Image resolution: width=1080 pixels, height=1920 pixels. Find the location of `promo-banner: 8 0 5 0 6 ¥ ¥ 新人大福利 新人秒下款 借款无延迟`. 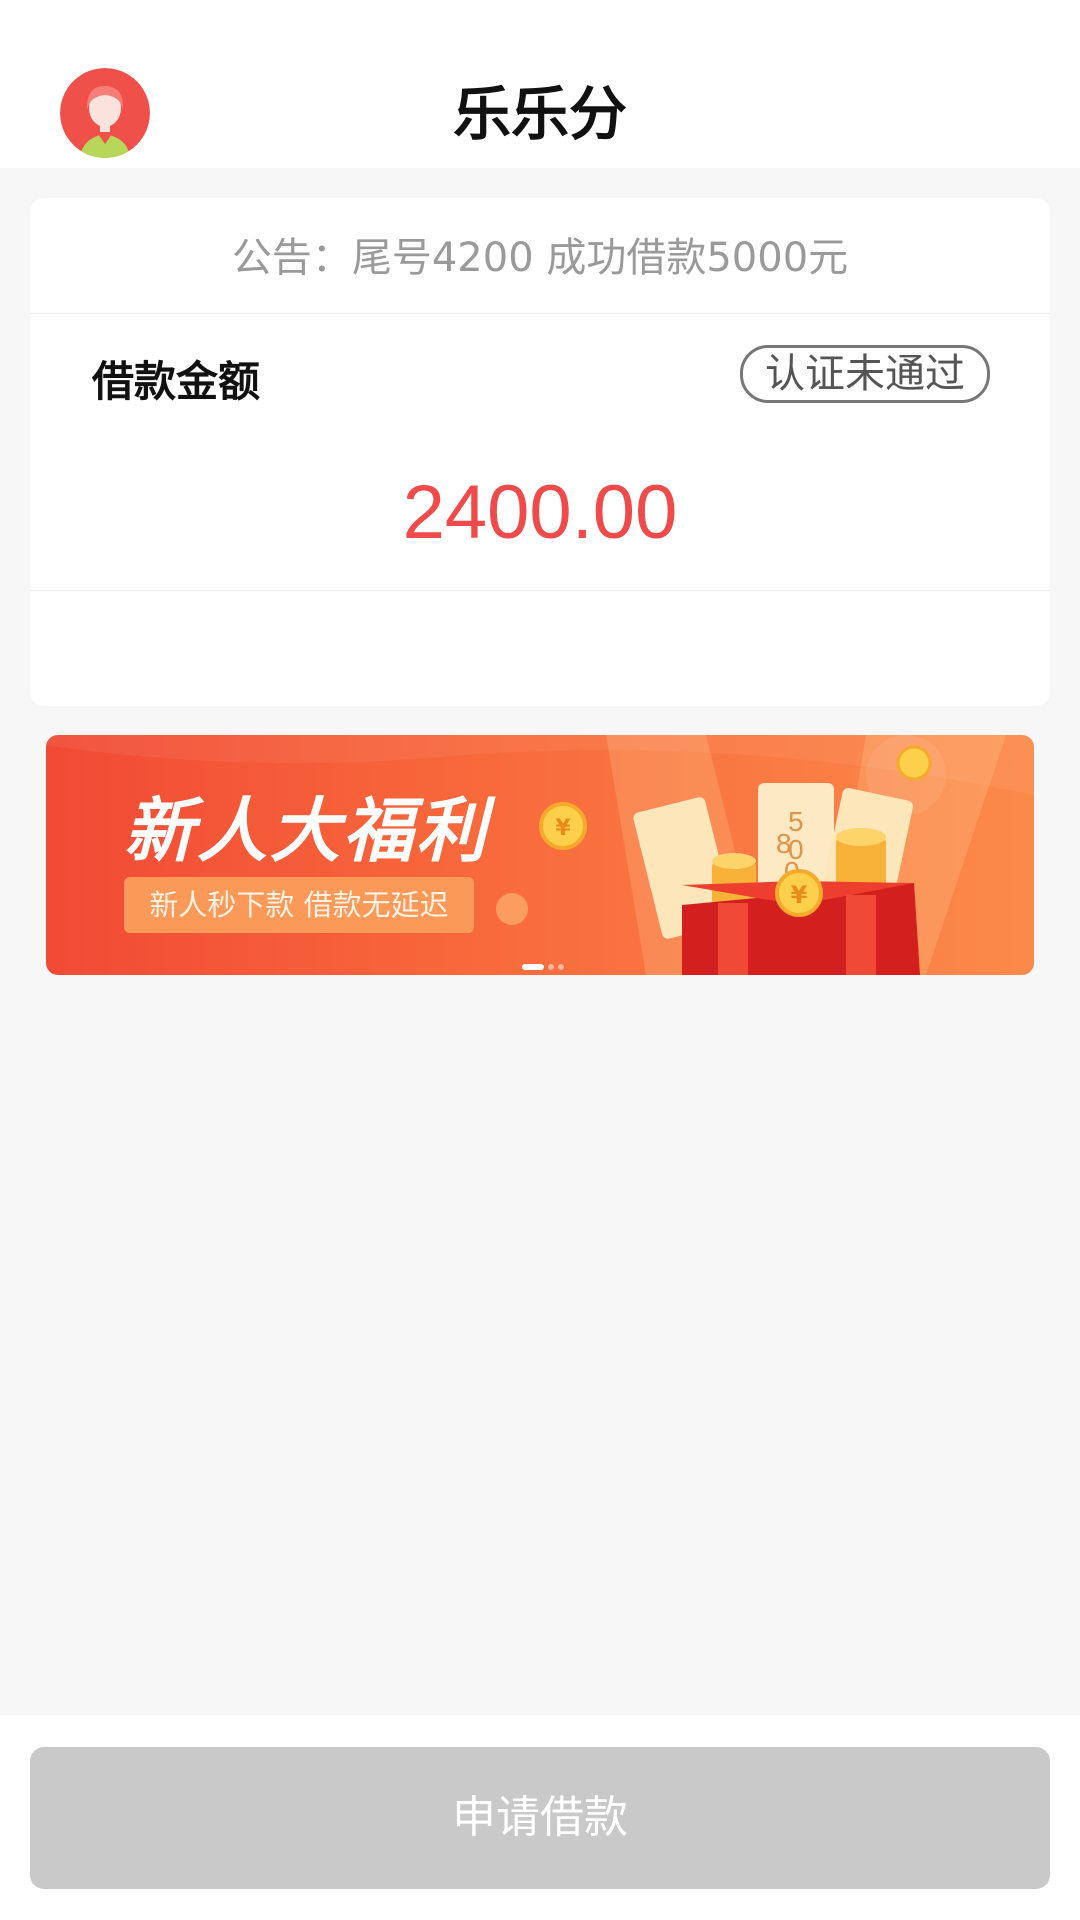

promo-banner: 8 0 5 0 6 ¥ ¥ 新人大福利 新人秒下款 借款无延迟 is located at coordinates (540, 855).